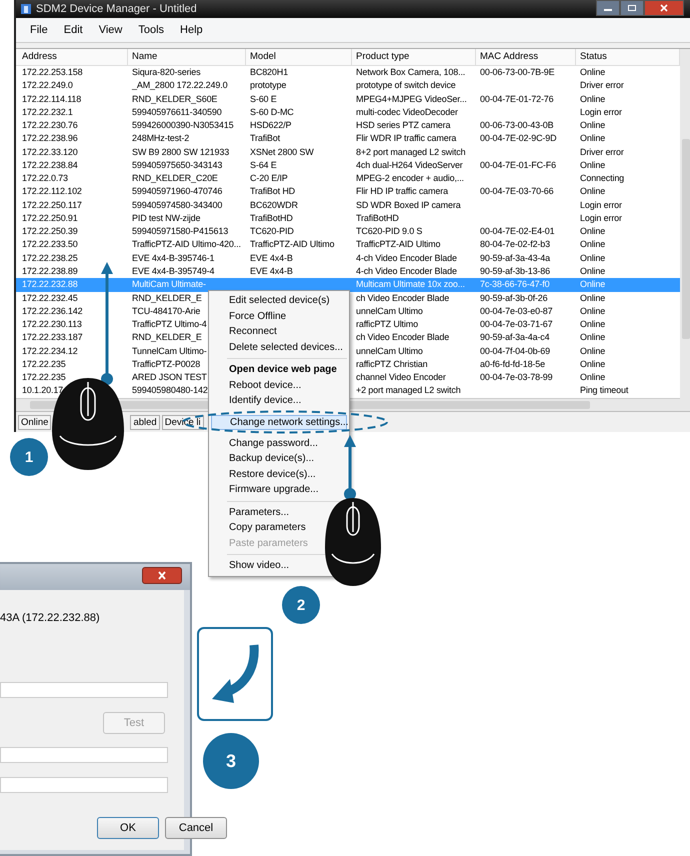  I want to click on table-cell: 172.22.112.102, so click(52, 191).